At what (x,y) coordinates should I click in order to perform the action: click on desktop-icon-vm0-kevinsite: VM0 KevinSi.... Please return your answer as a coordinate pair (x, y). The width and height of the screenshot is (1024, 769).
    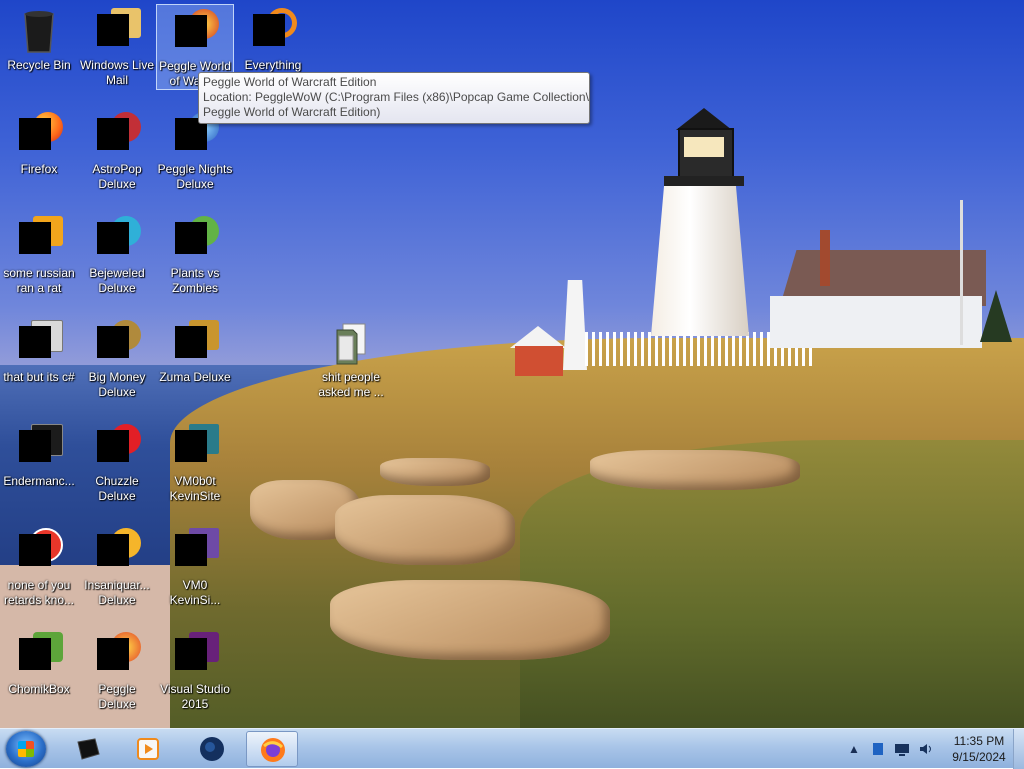
    Looking at the image, I should click on (195, 572).